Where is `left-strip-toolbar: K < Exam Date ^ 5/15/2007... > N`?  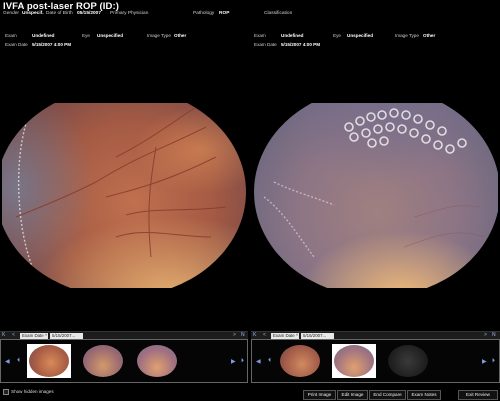
left-strip-toolbar: K < Exam Date ^ 5/15/2007... > N is located at coordinates (124, 335).